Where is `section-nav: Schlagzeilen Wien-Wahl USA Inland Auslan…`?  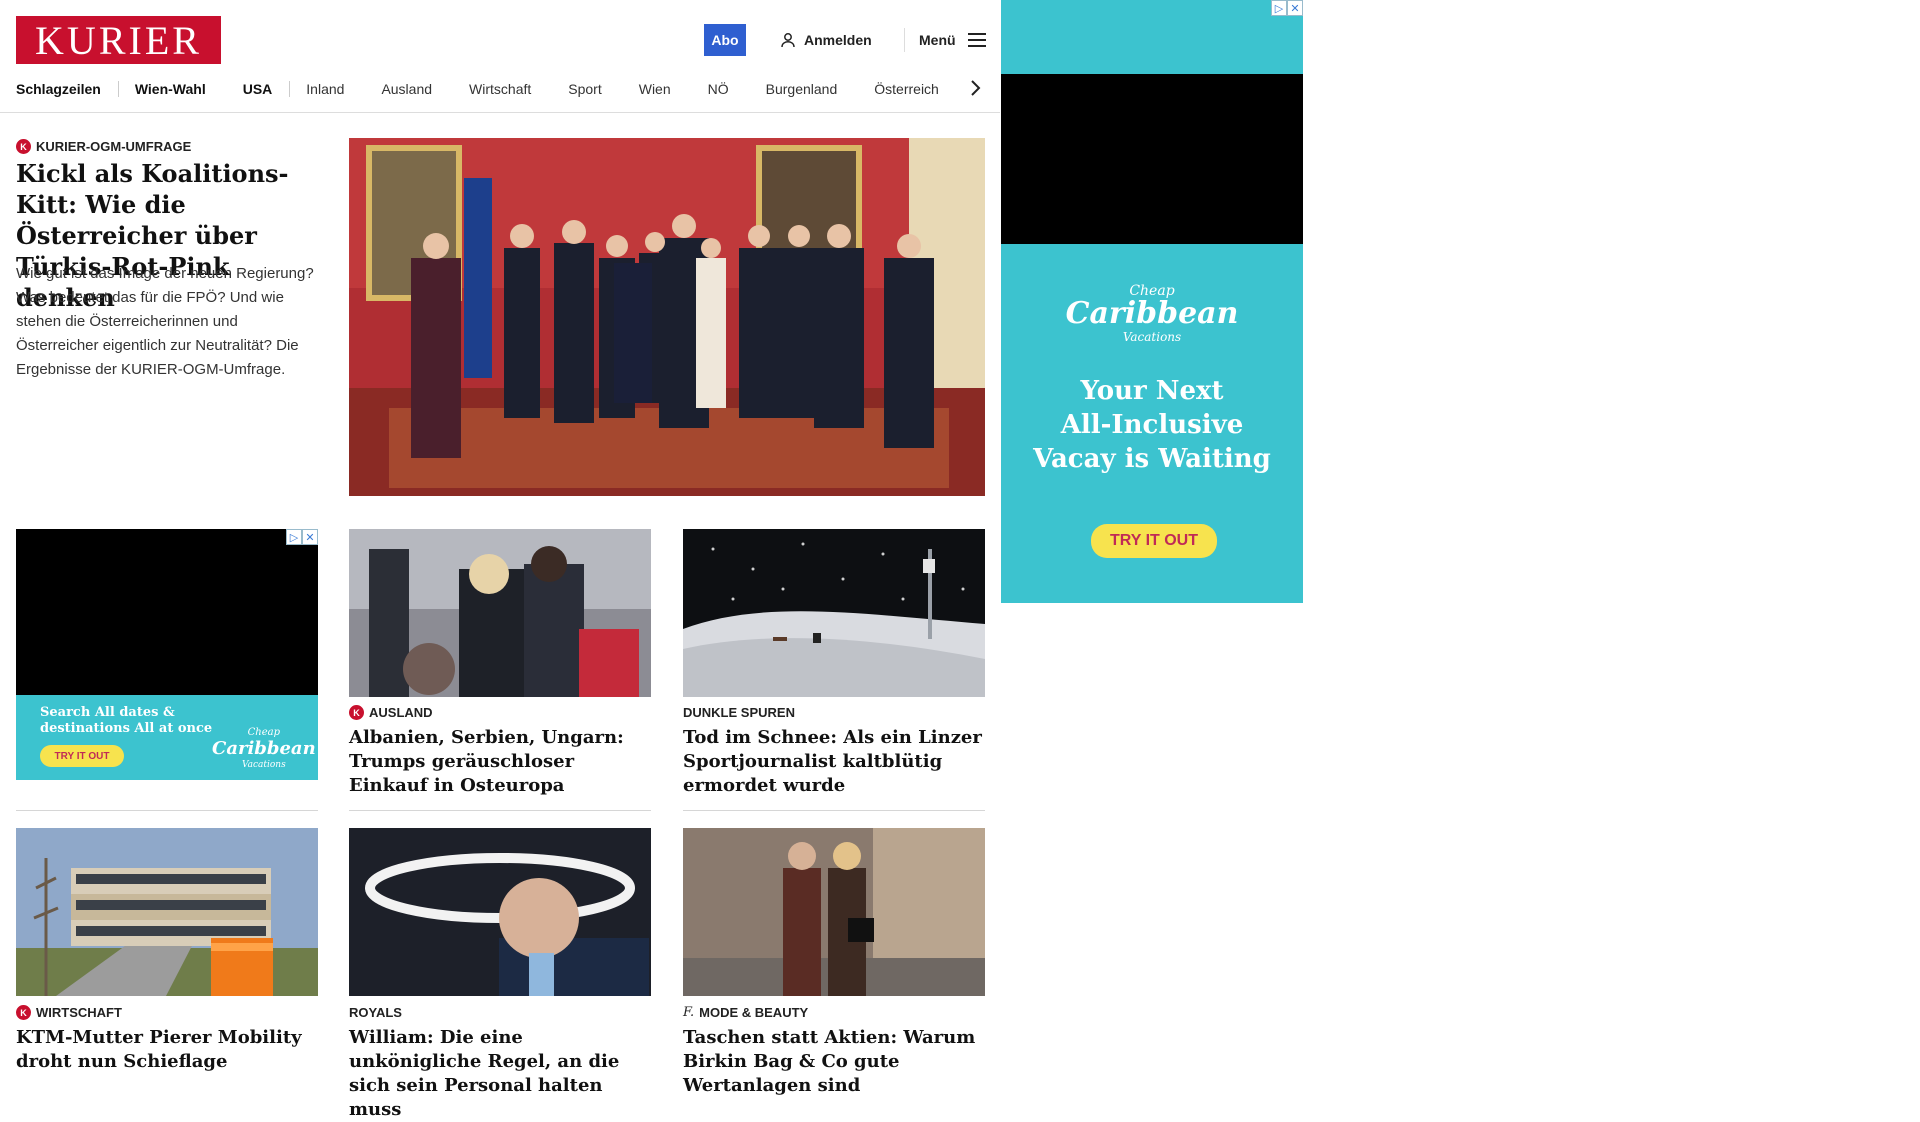 section-nav: Schlagzeilen Wien-Wahl USA Inland Auslan… is located at coordinates (506, 89).